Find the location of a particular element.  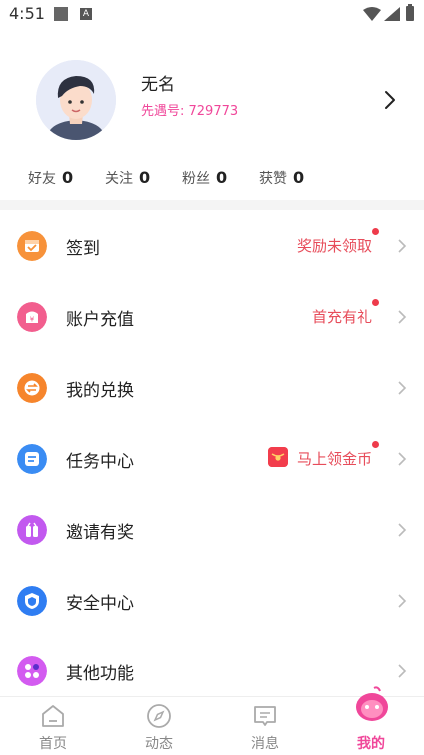

stat-following: 关注 0 is located at coordinates (127, 178).